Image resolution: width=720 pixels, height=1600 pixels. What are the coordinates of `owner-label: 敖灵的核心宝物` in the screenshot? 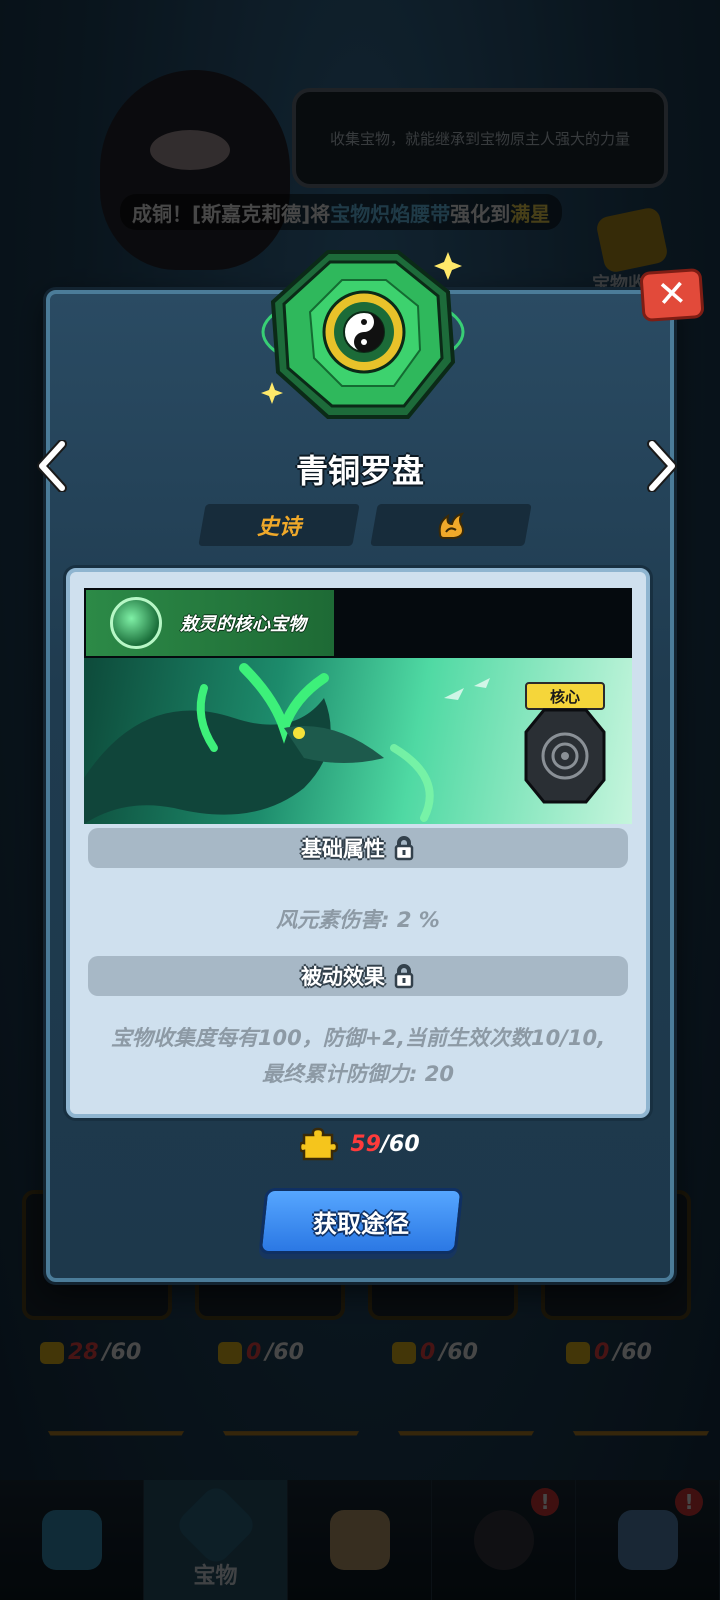 It's located at (243, 624).